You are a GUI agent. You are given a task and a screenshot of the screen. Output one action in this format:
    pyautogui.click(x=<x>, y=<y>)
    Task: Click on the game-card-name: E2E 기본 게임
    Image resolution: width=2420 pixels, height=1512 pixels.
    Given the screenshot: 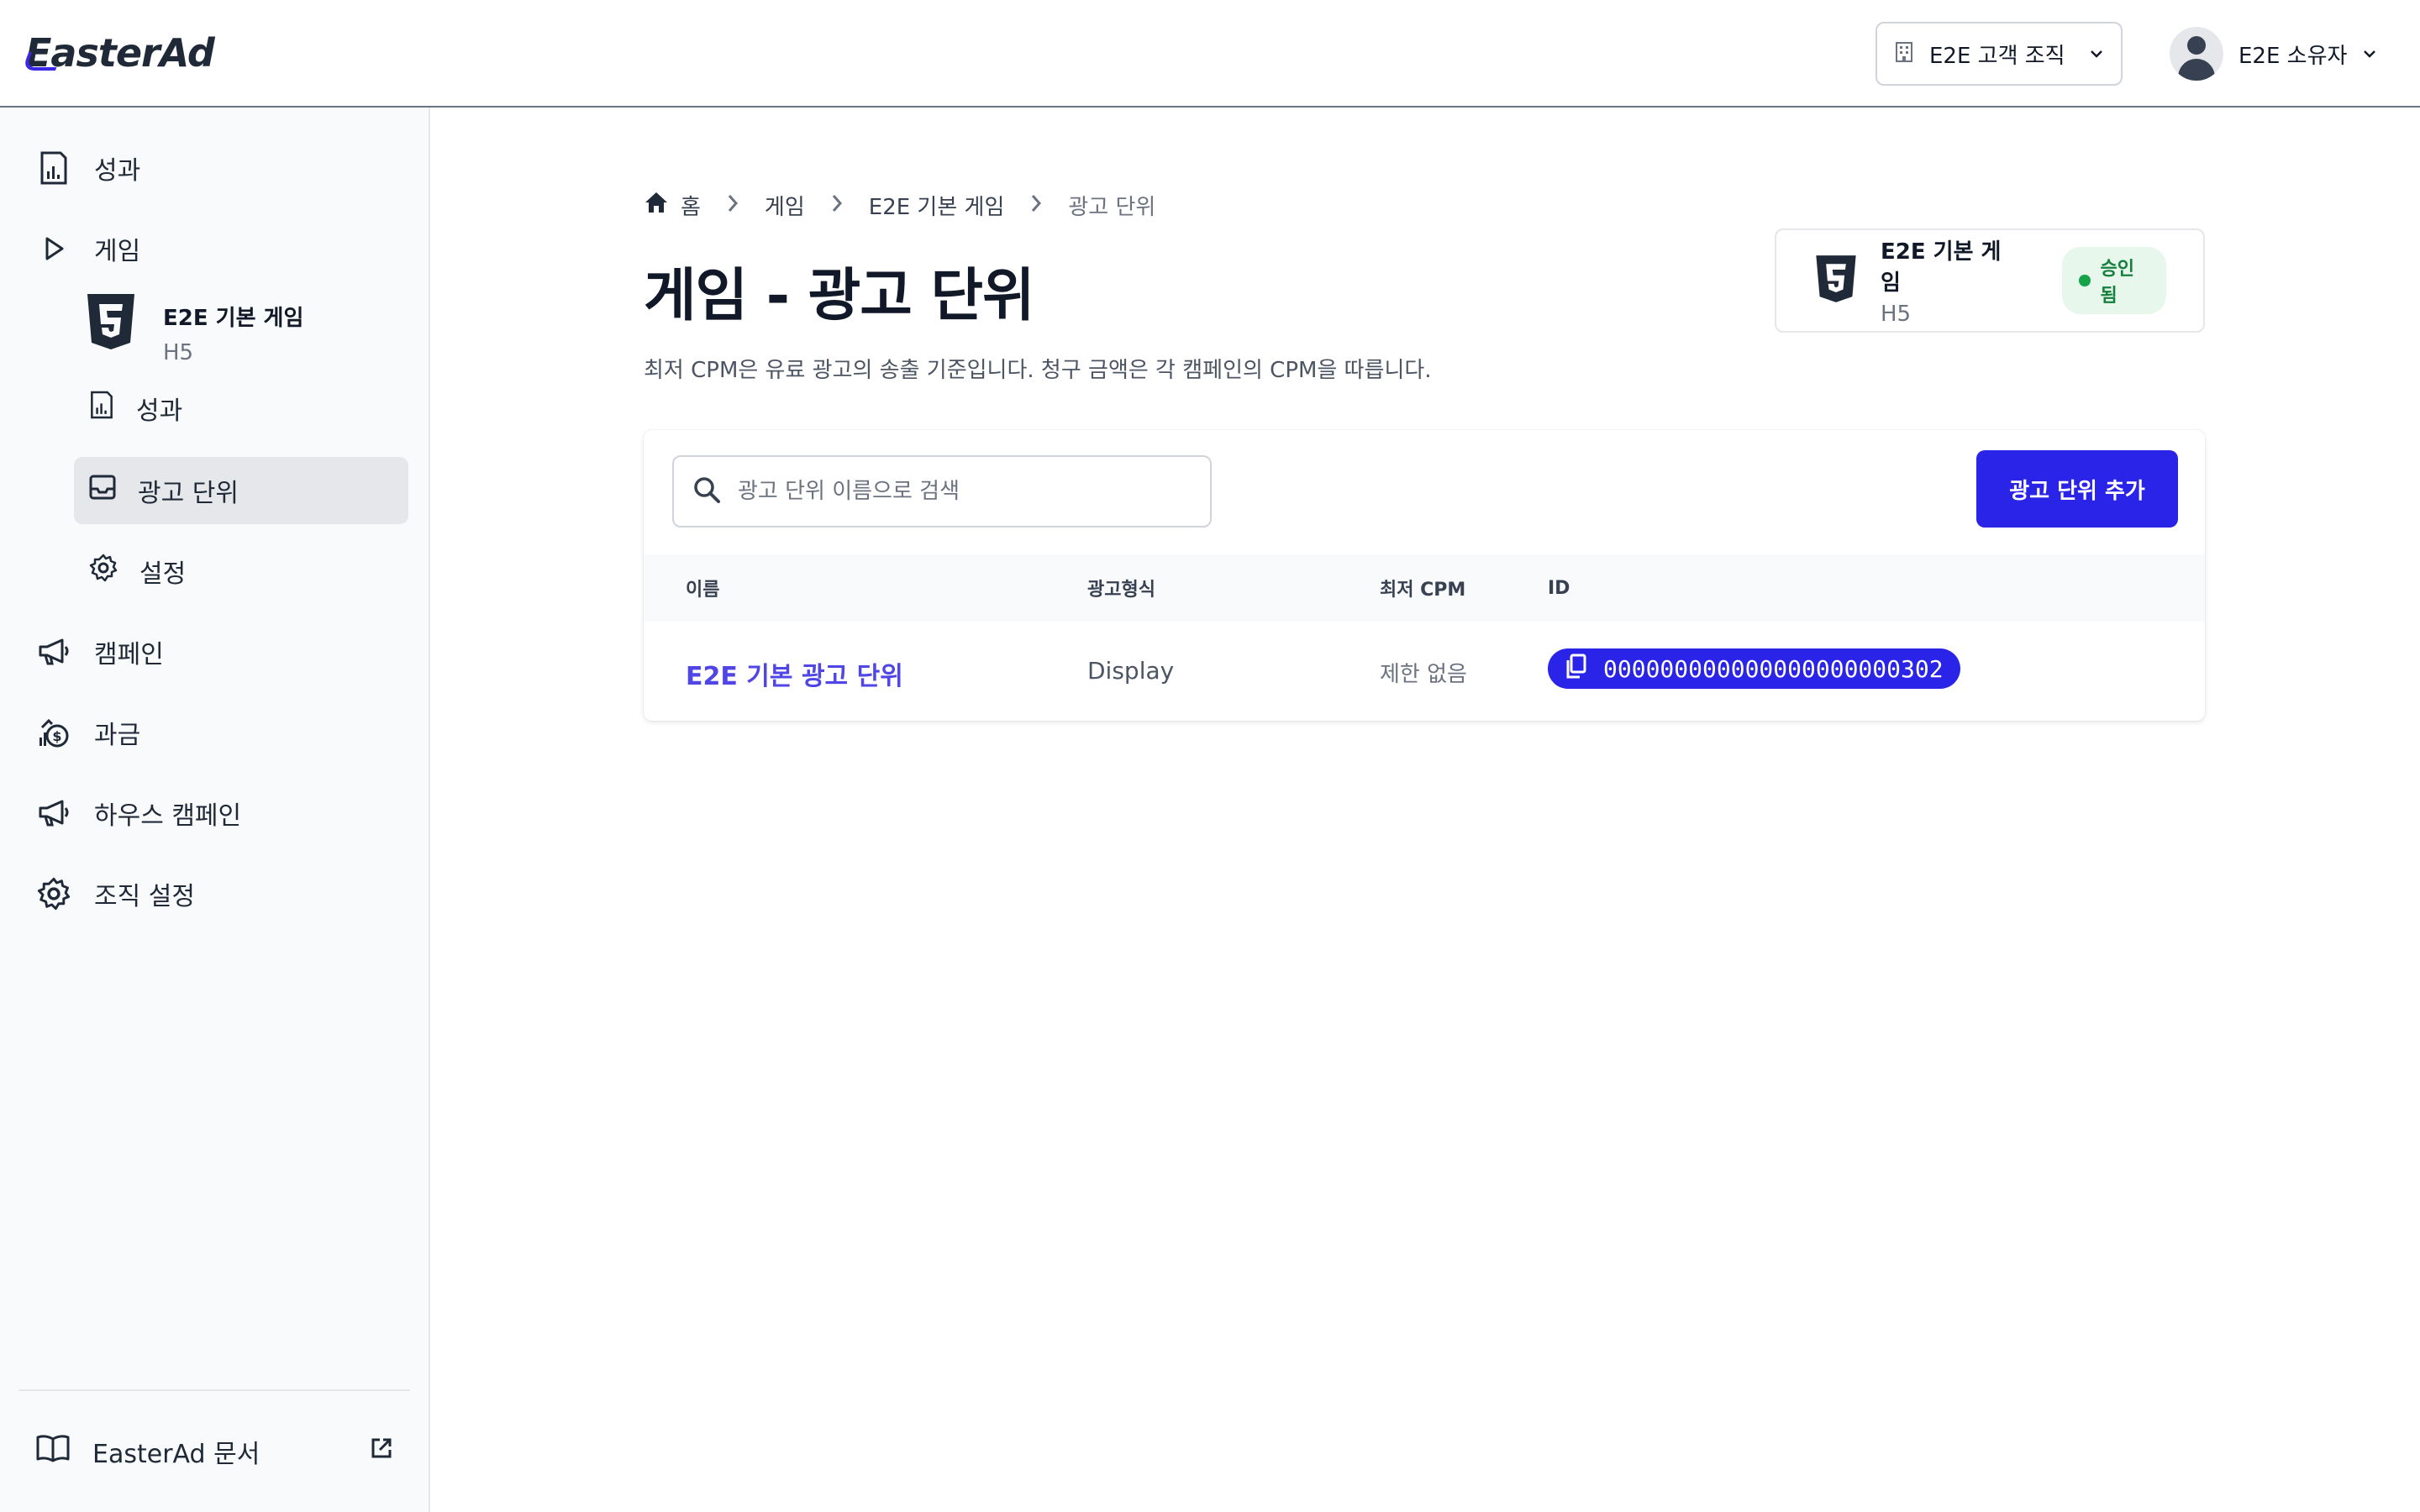 What is the action you would take?
    pyautogui.click(x=1941, y=267)
    